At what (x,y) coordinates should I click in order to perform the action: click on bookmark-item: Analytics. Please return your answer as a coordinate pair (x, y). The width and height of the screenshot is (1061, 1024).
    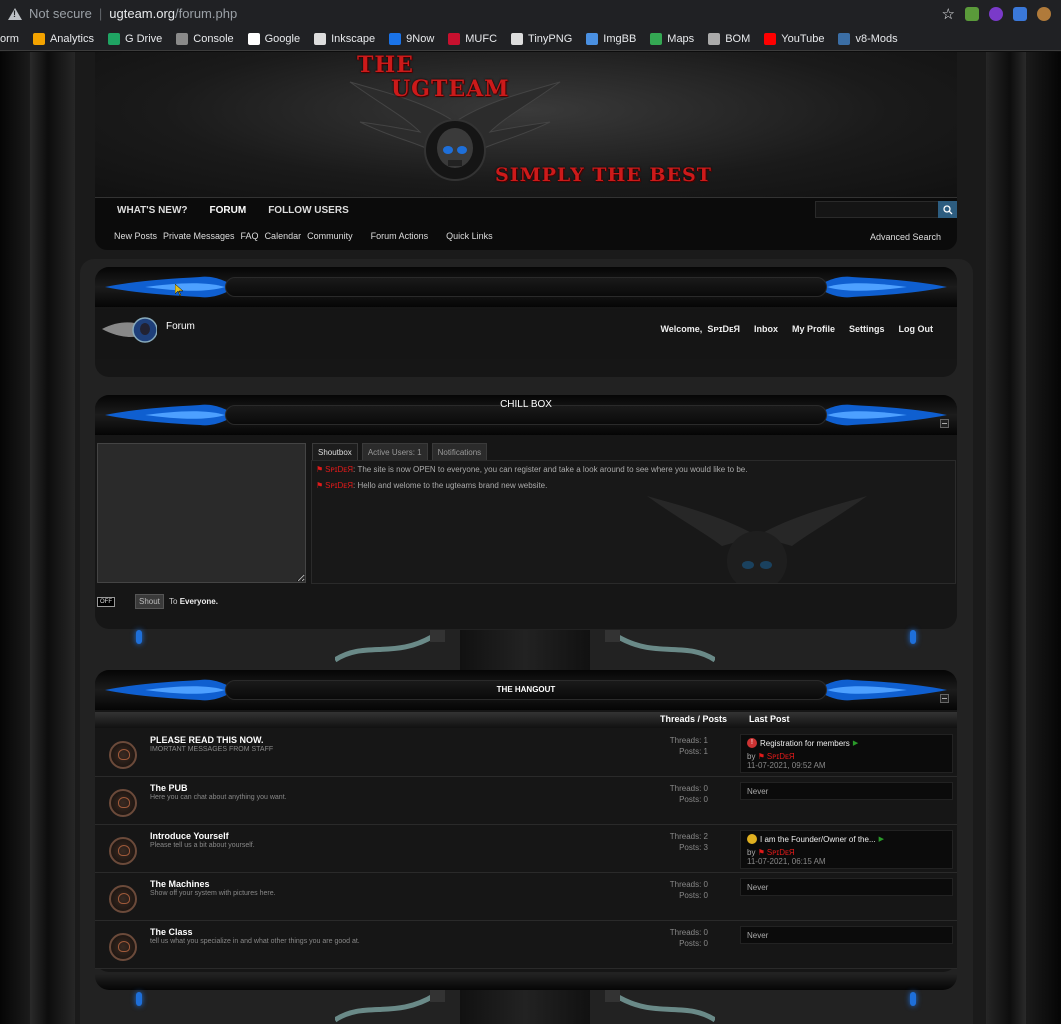
    Looking at the image, I should click on (63, 38).